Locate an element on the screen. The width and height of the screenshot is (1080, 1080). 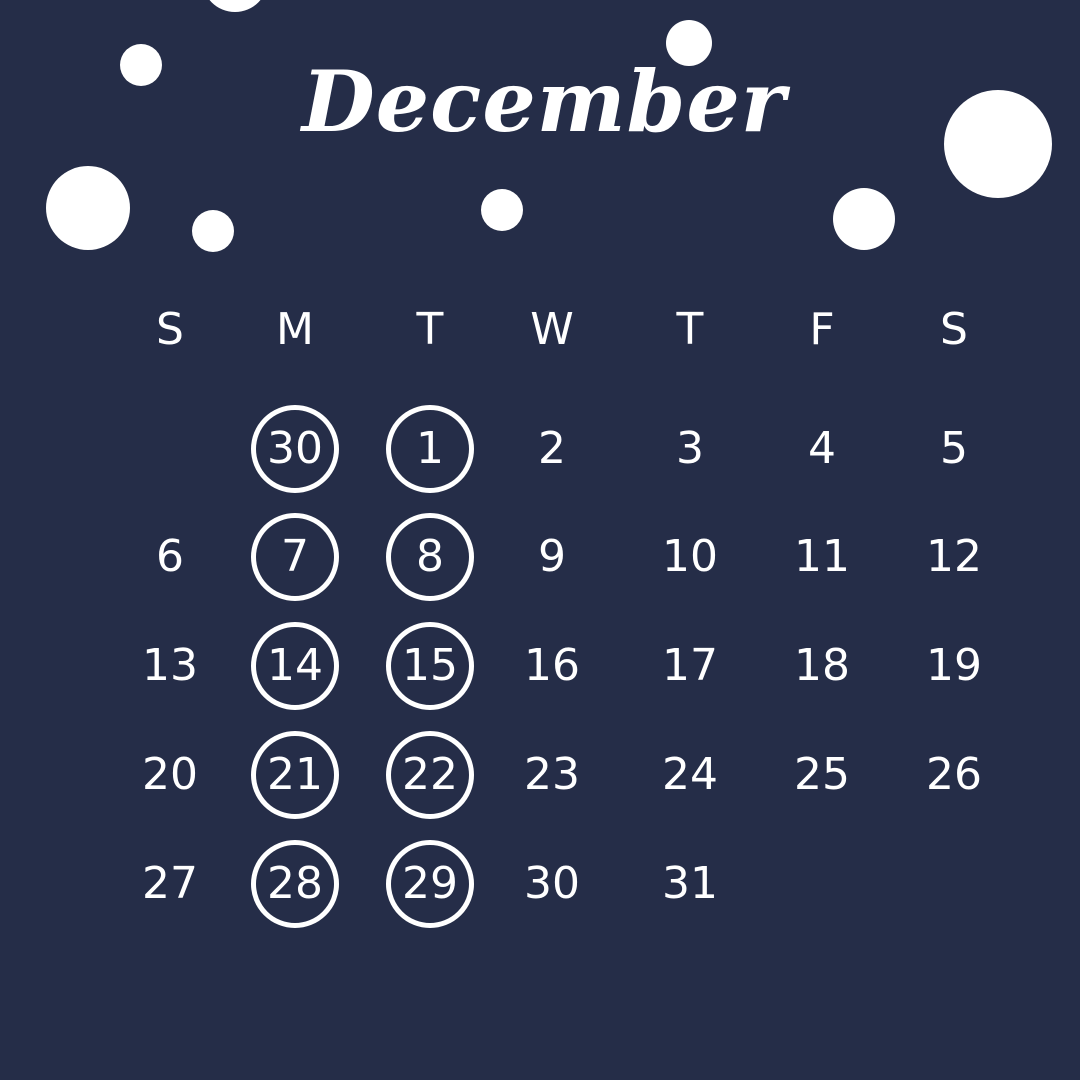
day-cell: 27 is located at coordinates (170, 884).